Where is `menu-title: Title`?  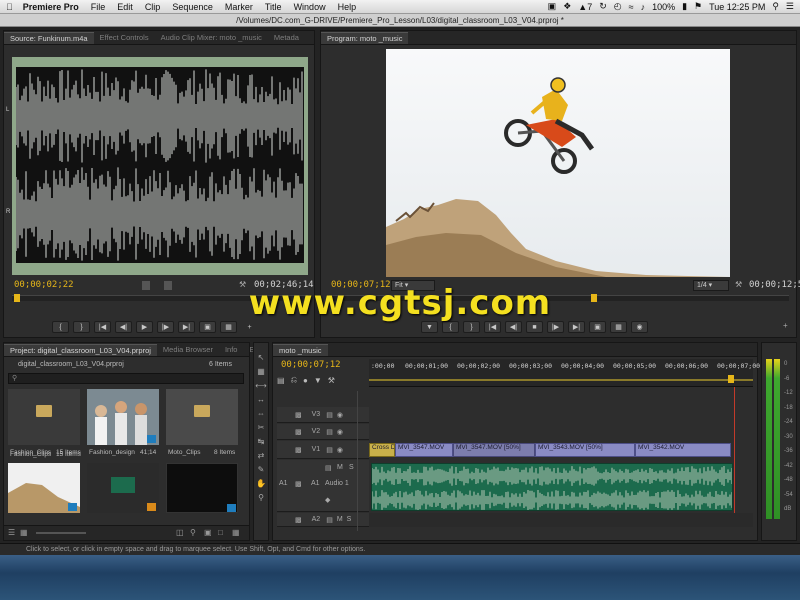
menu-title: Title is located at coordinates (273, 7).